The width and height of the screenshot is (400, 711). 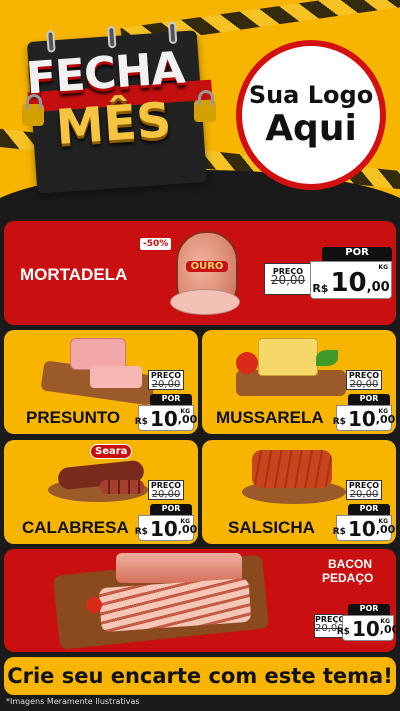 What do you see at coordinates (116, 377) in the screenshot?
I see `presunto-slices` at bounding box center [116, 377].